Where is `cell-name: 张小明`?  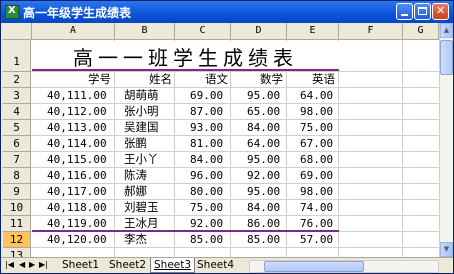 cell-name: 张小明 is located at coordinates (141, 111).